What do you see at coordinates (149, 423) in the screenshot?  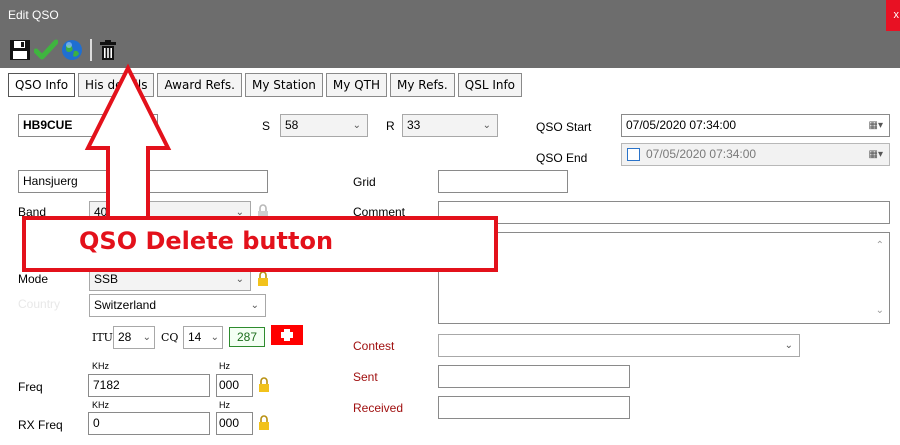 I see `rxfreq-khz-input: 0` at bounding box center [149, 423].